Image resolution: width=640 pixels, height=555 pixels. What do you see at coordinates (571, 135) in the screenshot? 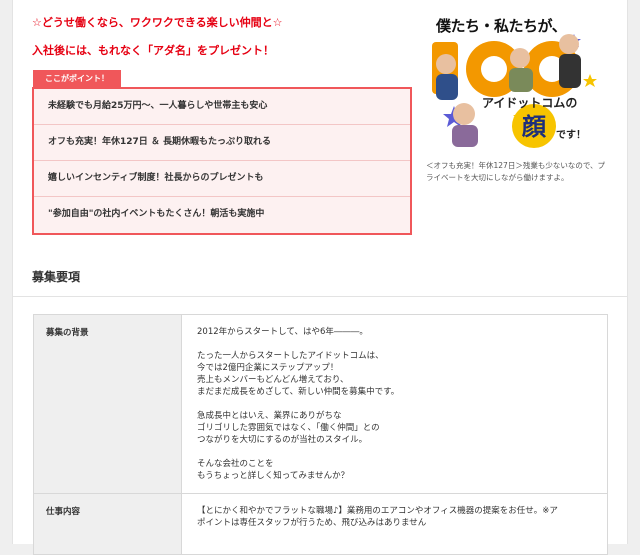
I see `desu-text: です！` at bounding box center [571, 135].